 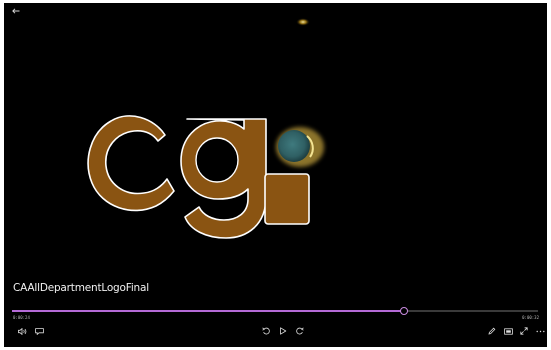 I want to click on seek-bar, so click(x=275, y=311).